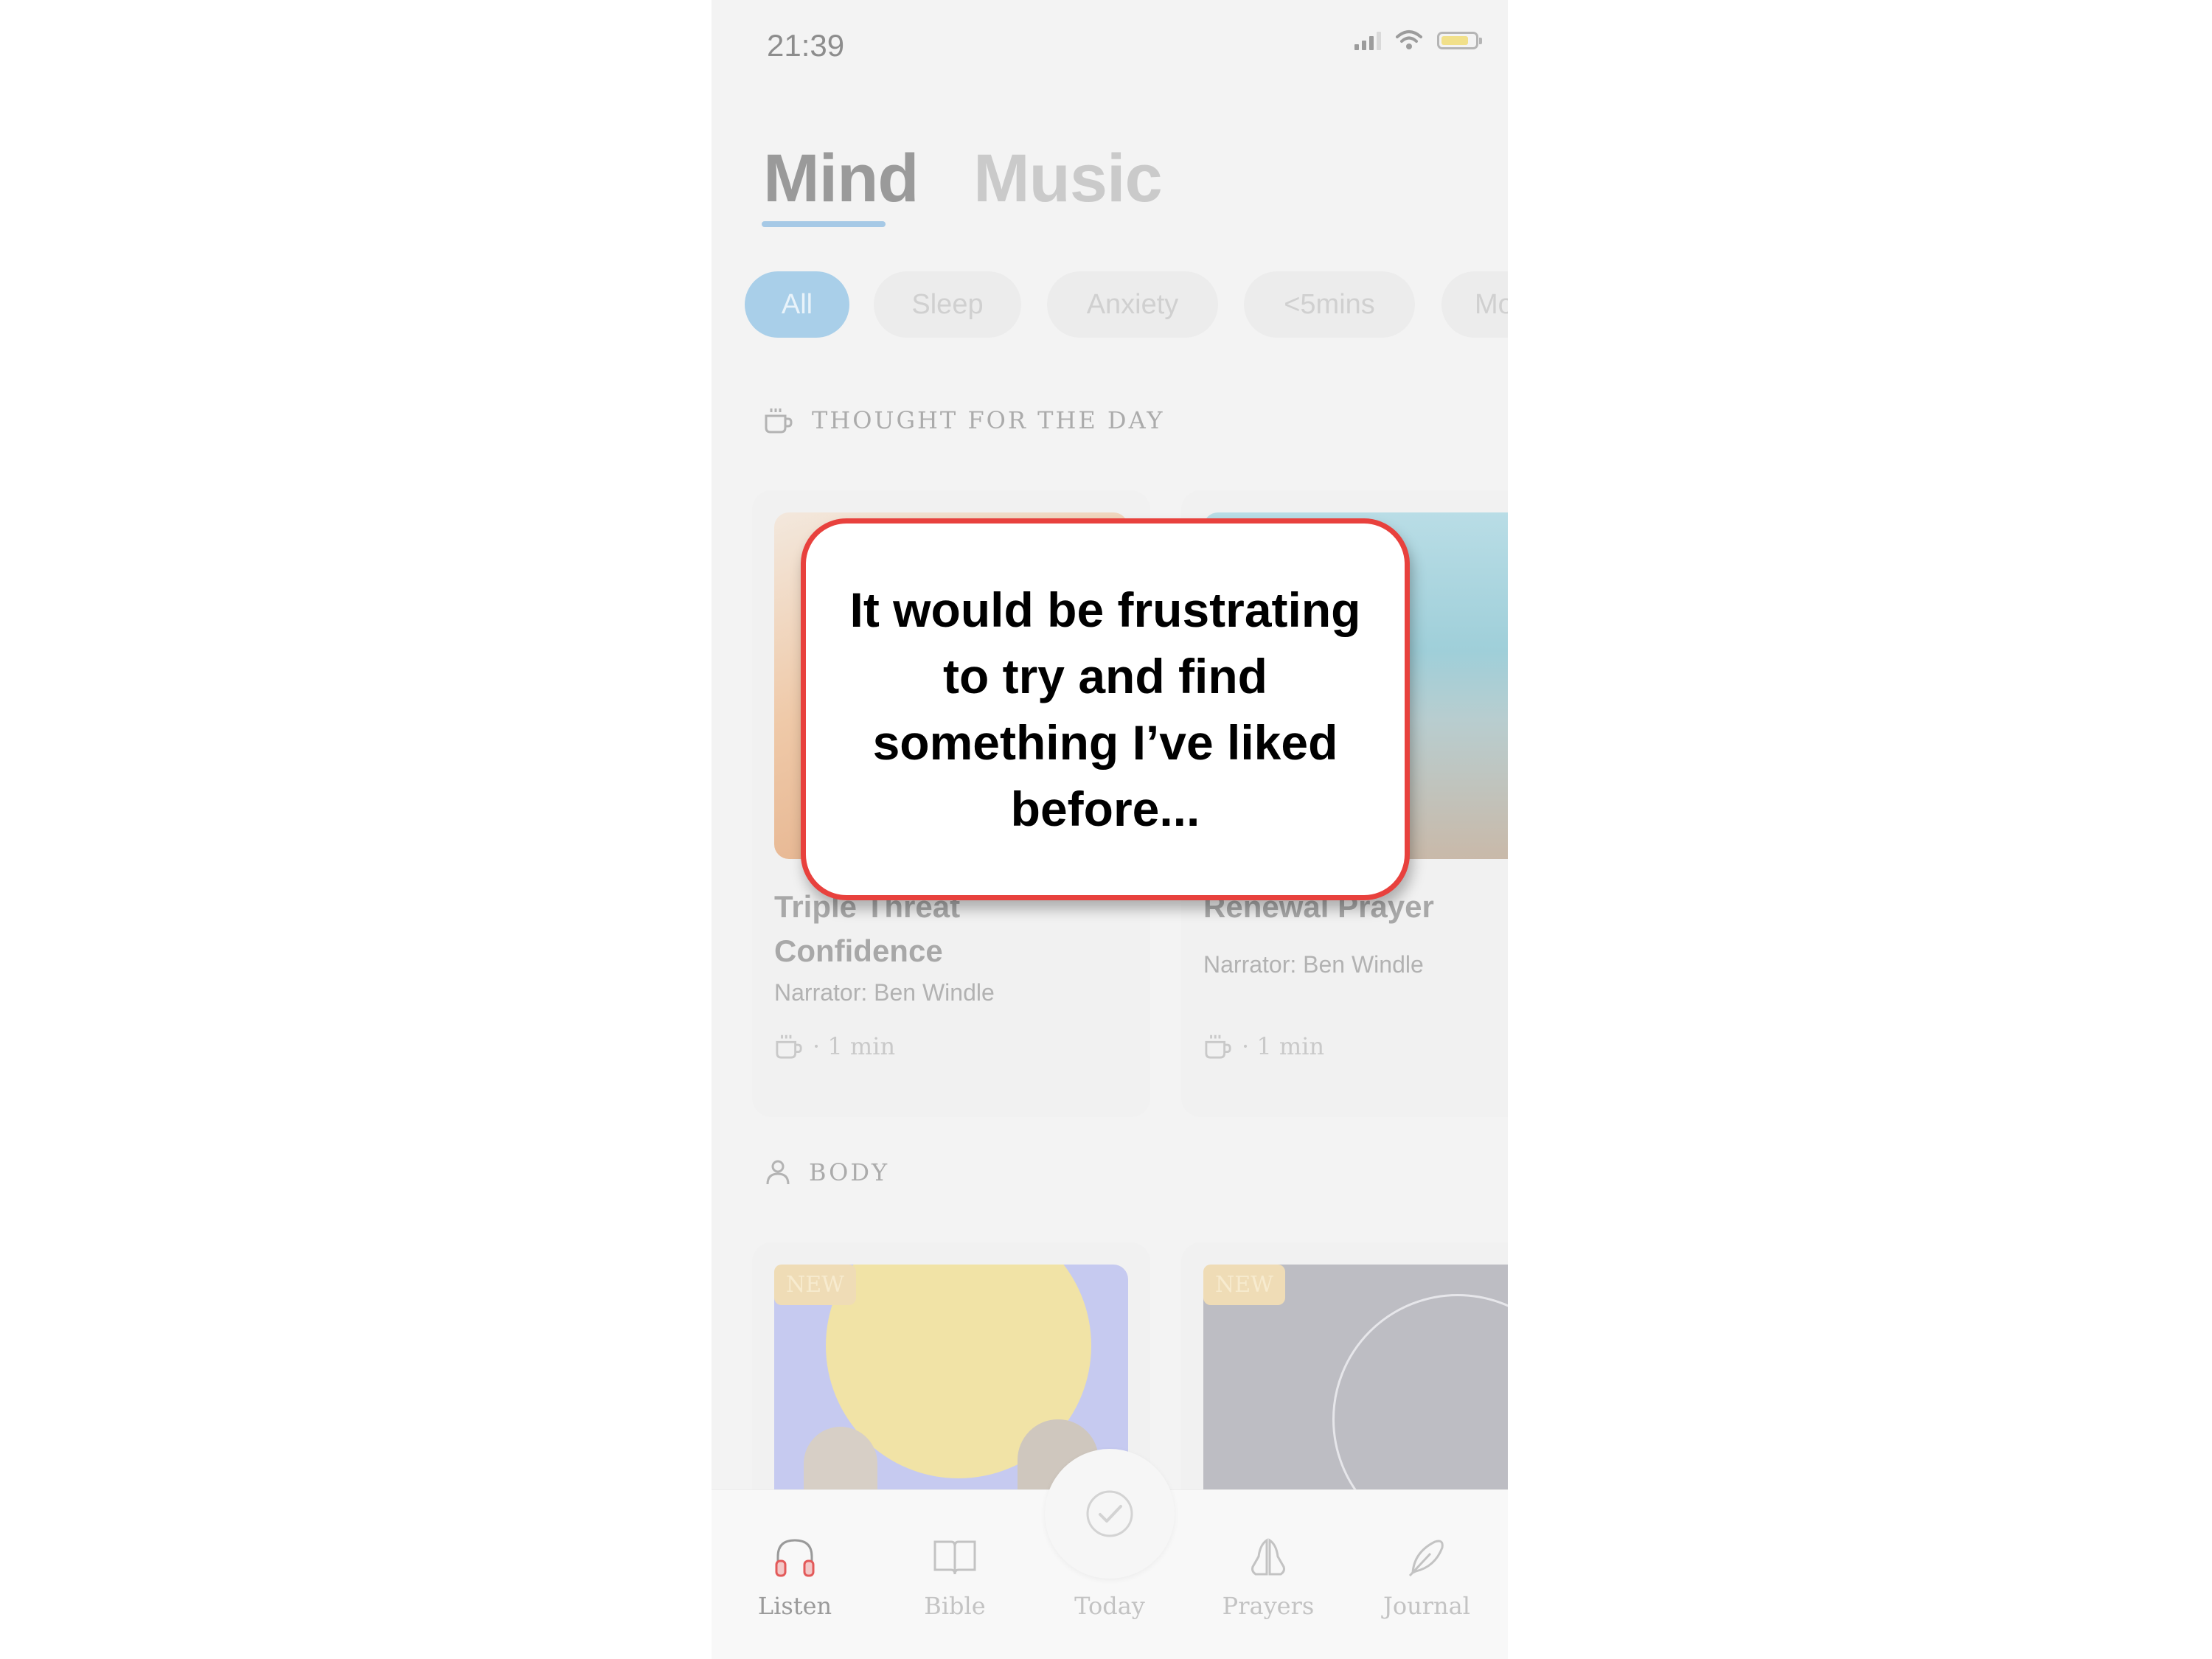 The image size is (2212, 1659). What do you see at coordinates (1409, 39) in the screenshot?
I see `wifi-icon` at bounding box center [1409, 39].